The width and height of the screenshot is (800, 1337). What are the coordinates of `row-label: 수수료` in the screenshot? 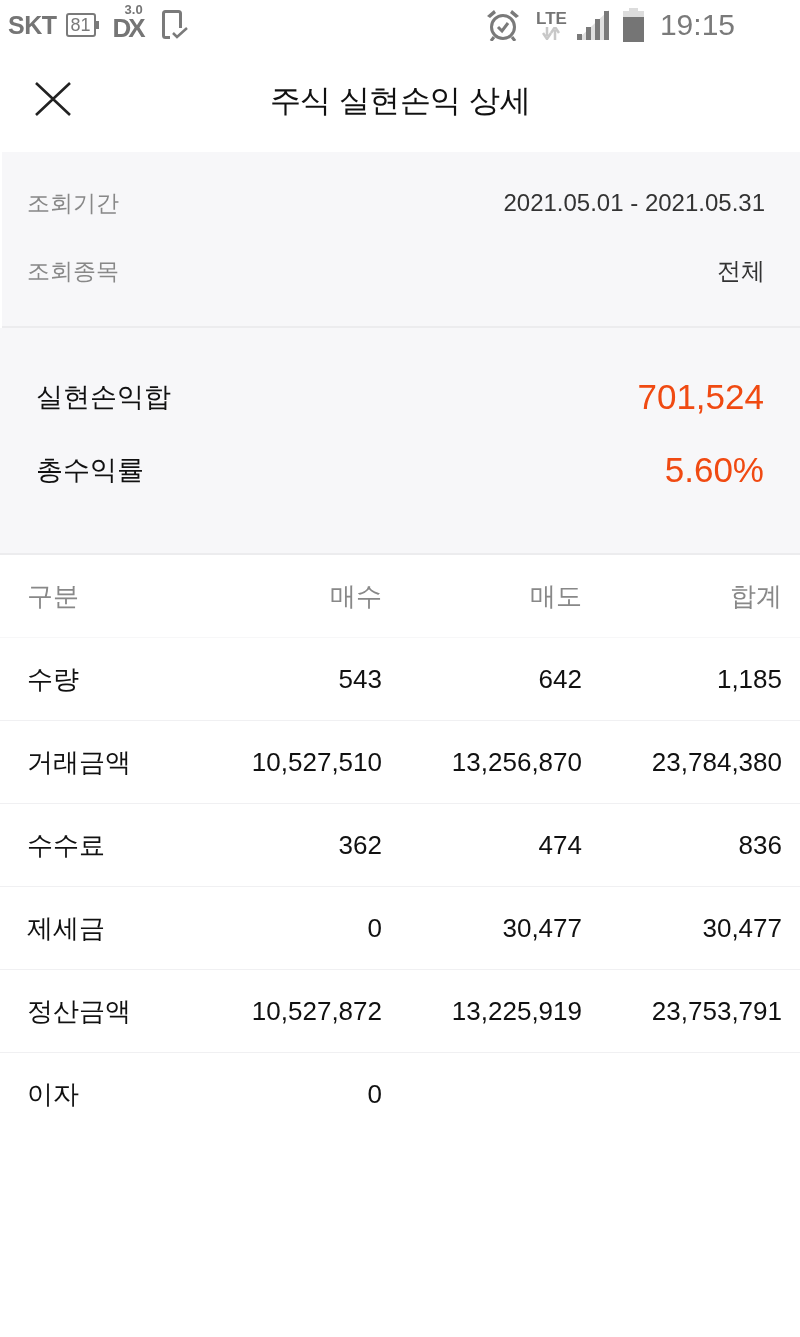 It's located at (66, 845).